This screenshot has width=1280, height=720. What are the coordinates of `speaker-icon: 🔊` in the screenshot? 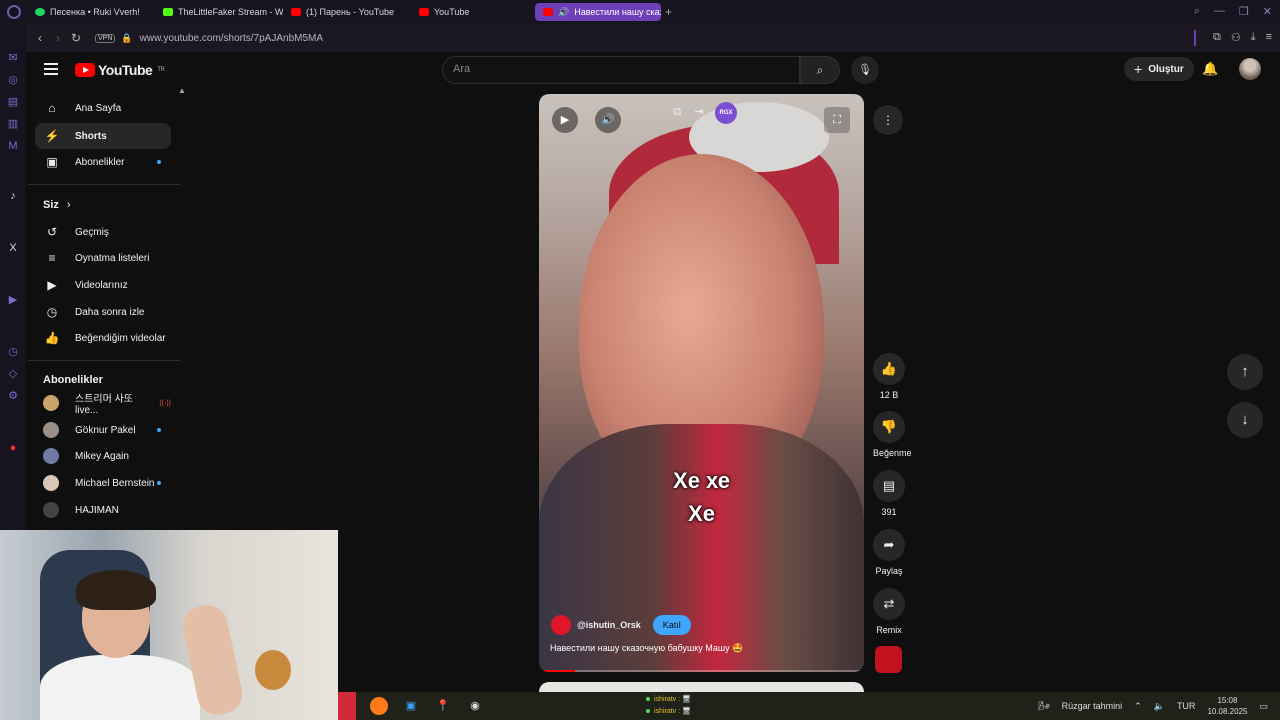 It's located at (563, 12).